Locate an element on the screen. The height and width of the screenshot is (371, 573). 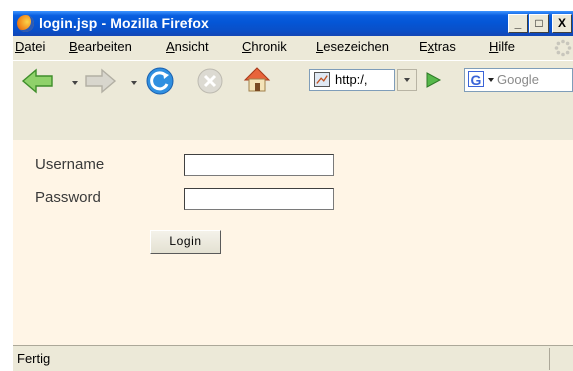
window-title: login.jsp - Mozilla Firefox is located at coordinates (124, 23).